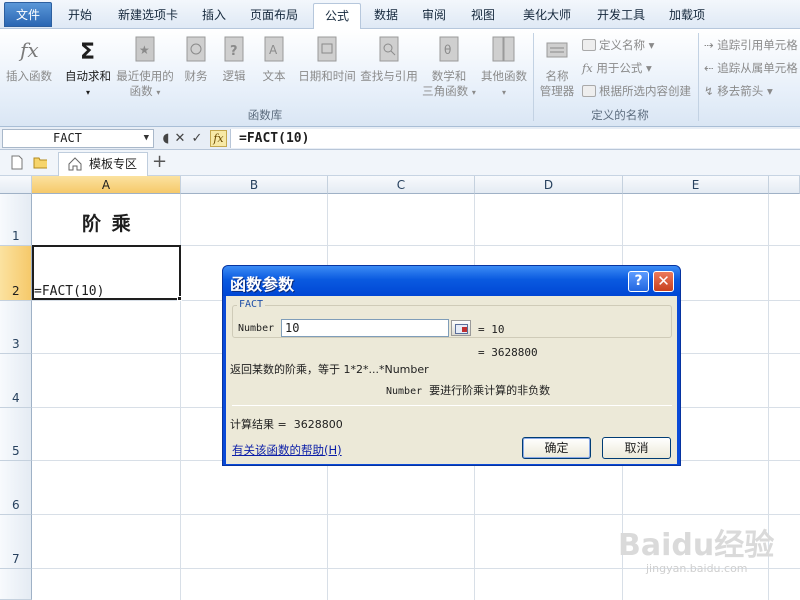 The height and width of the screenshot is (600, 800). I want to click on column-header-e: E, so click(696, 185).